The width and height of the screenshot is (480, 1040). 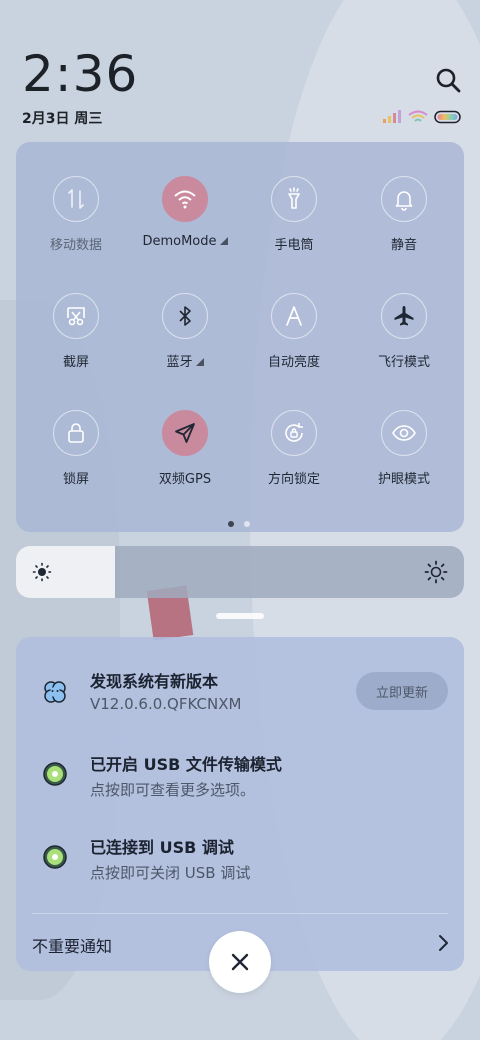 I want to click on flashlight-icon, so click(x=294, y=199).